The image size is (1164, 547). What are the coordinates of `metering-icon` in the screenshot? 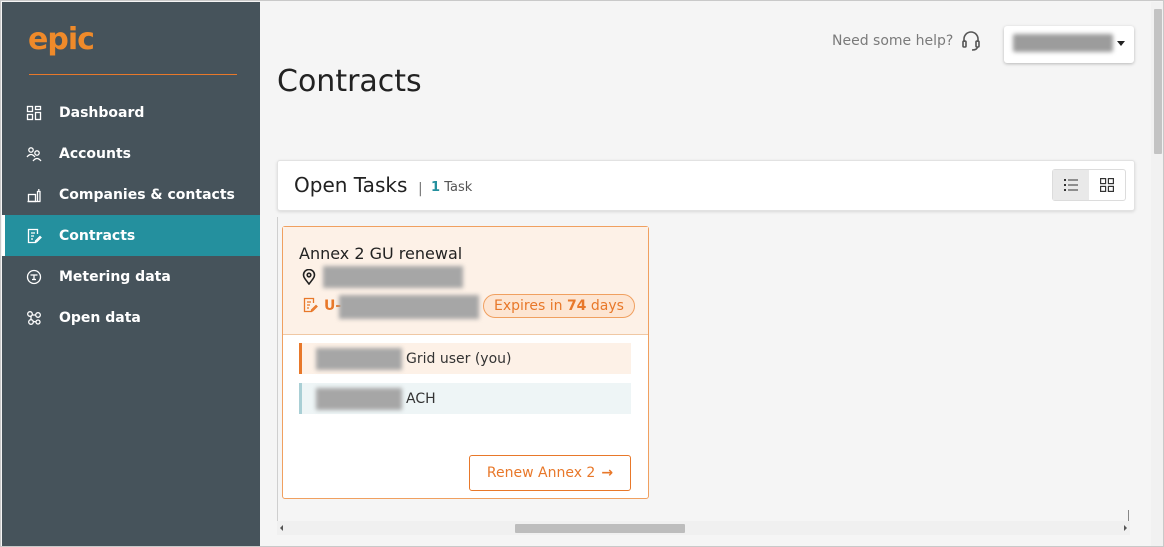 It's located at (34, 277).